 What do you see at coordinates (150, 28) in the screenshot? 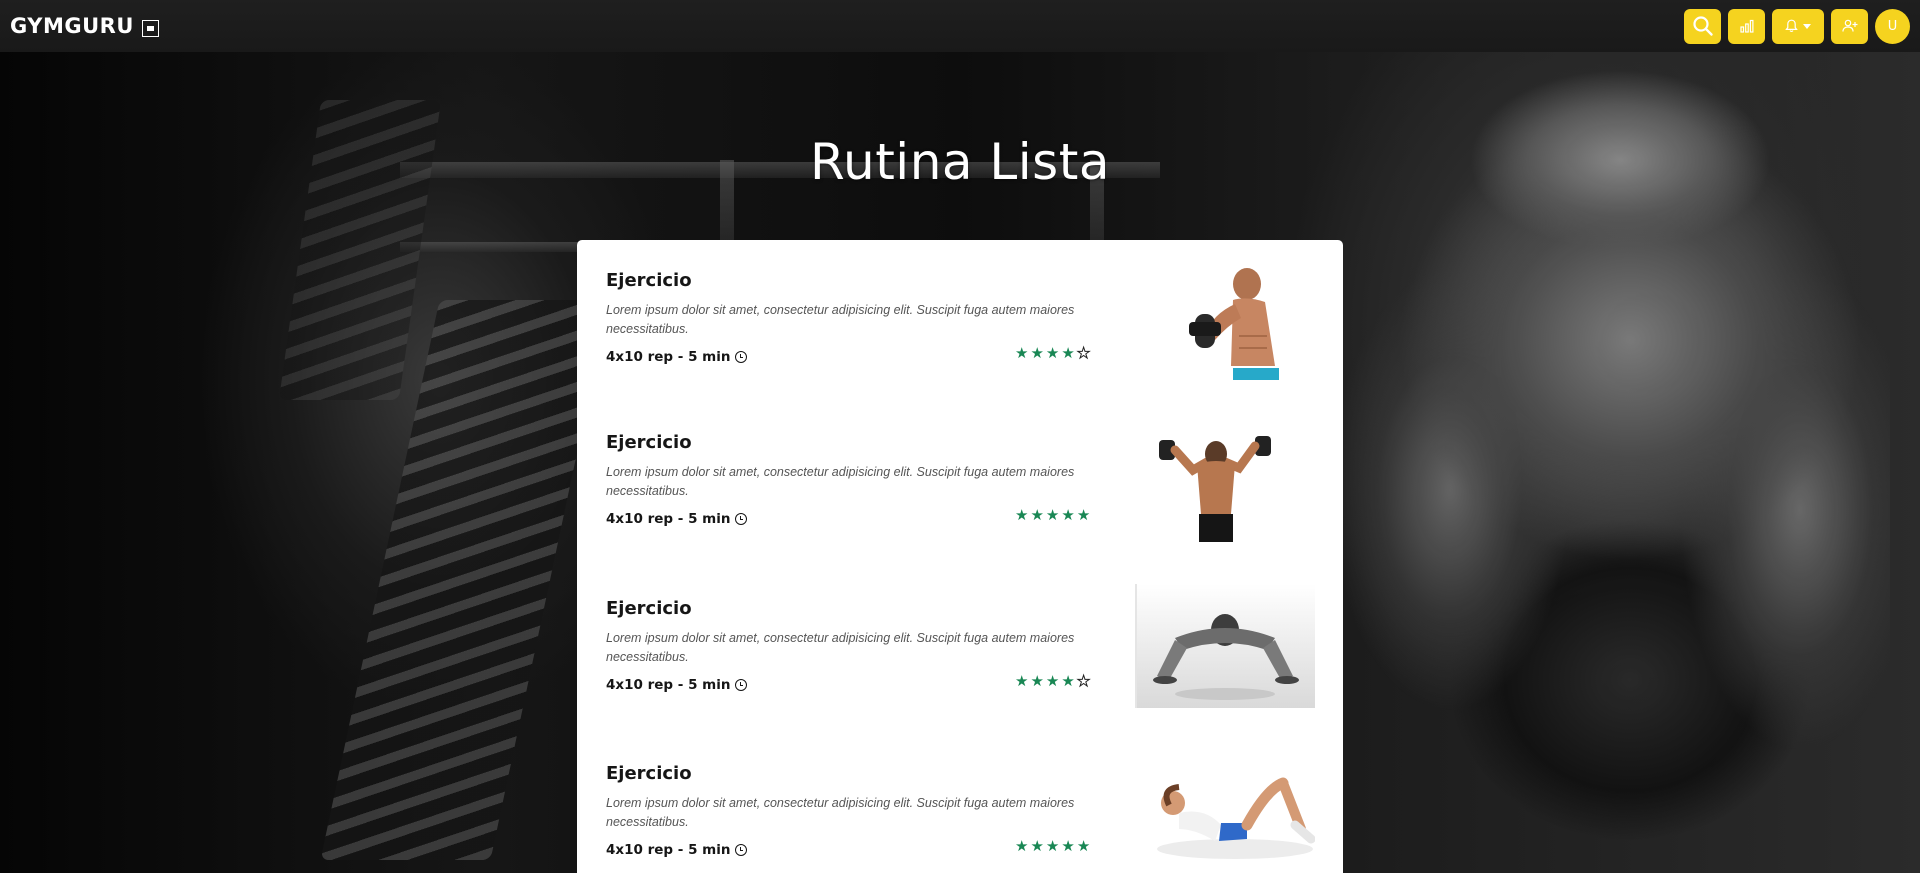
I see `brand-badge-icon` at bounding box center [150, 28].